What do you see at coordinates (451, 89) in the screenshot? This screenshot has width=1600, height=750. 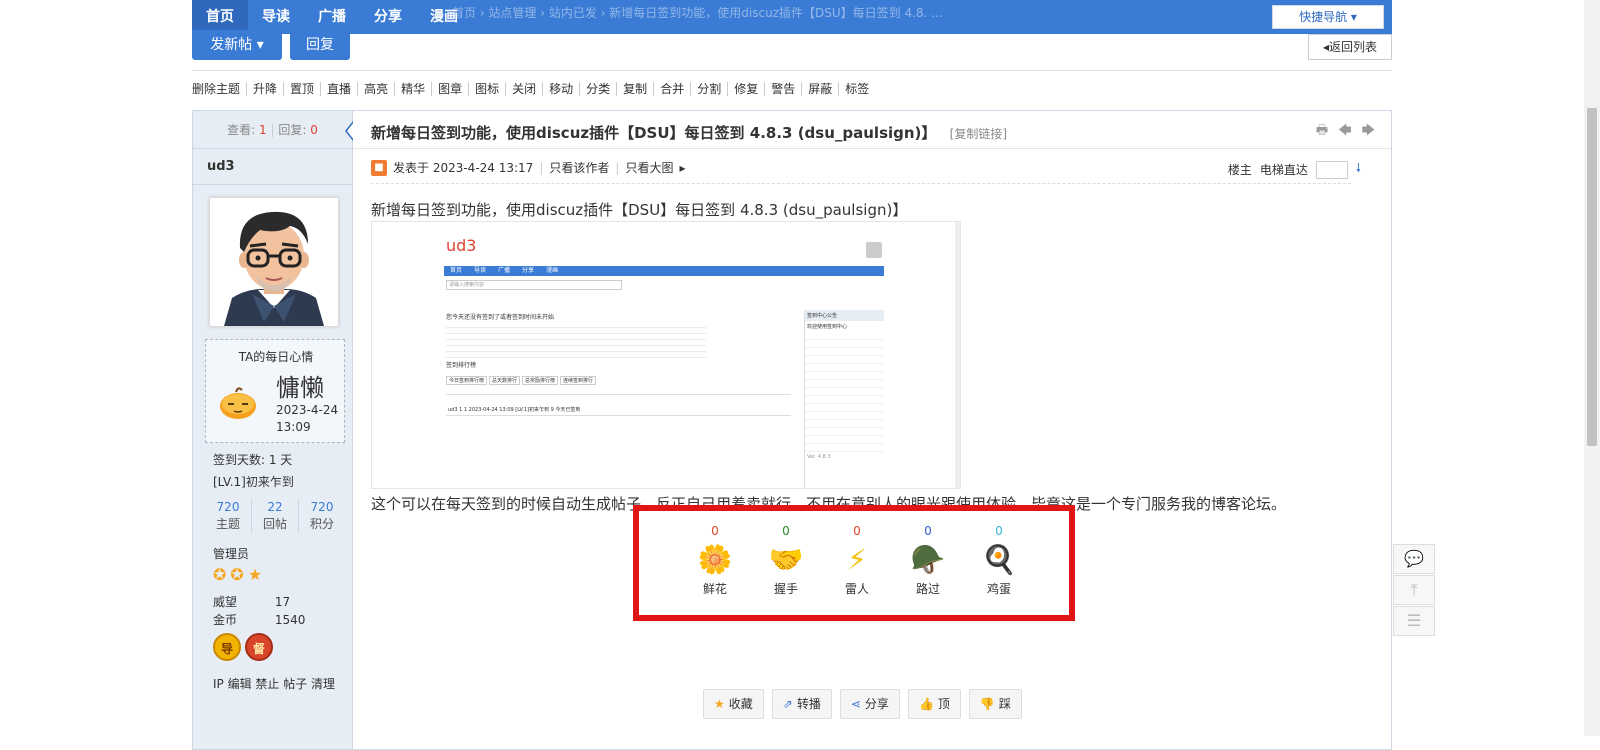 I see `mod-stamp: 图章` at bounding box center [451, 89].